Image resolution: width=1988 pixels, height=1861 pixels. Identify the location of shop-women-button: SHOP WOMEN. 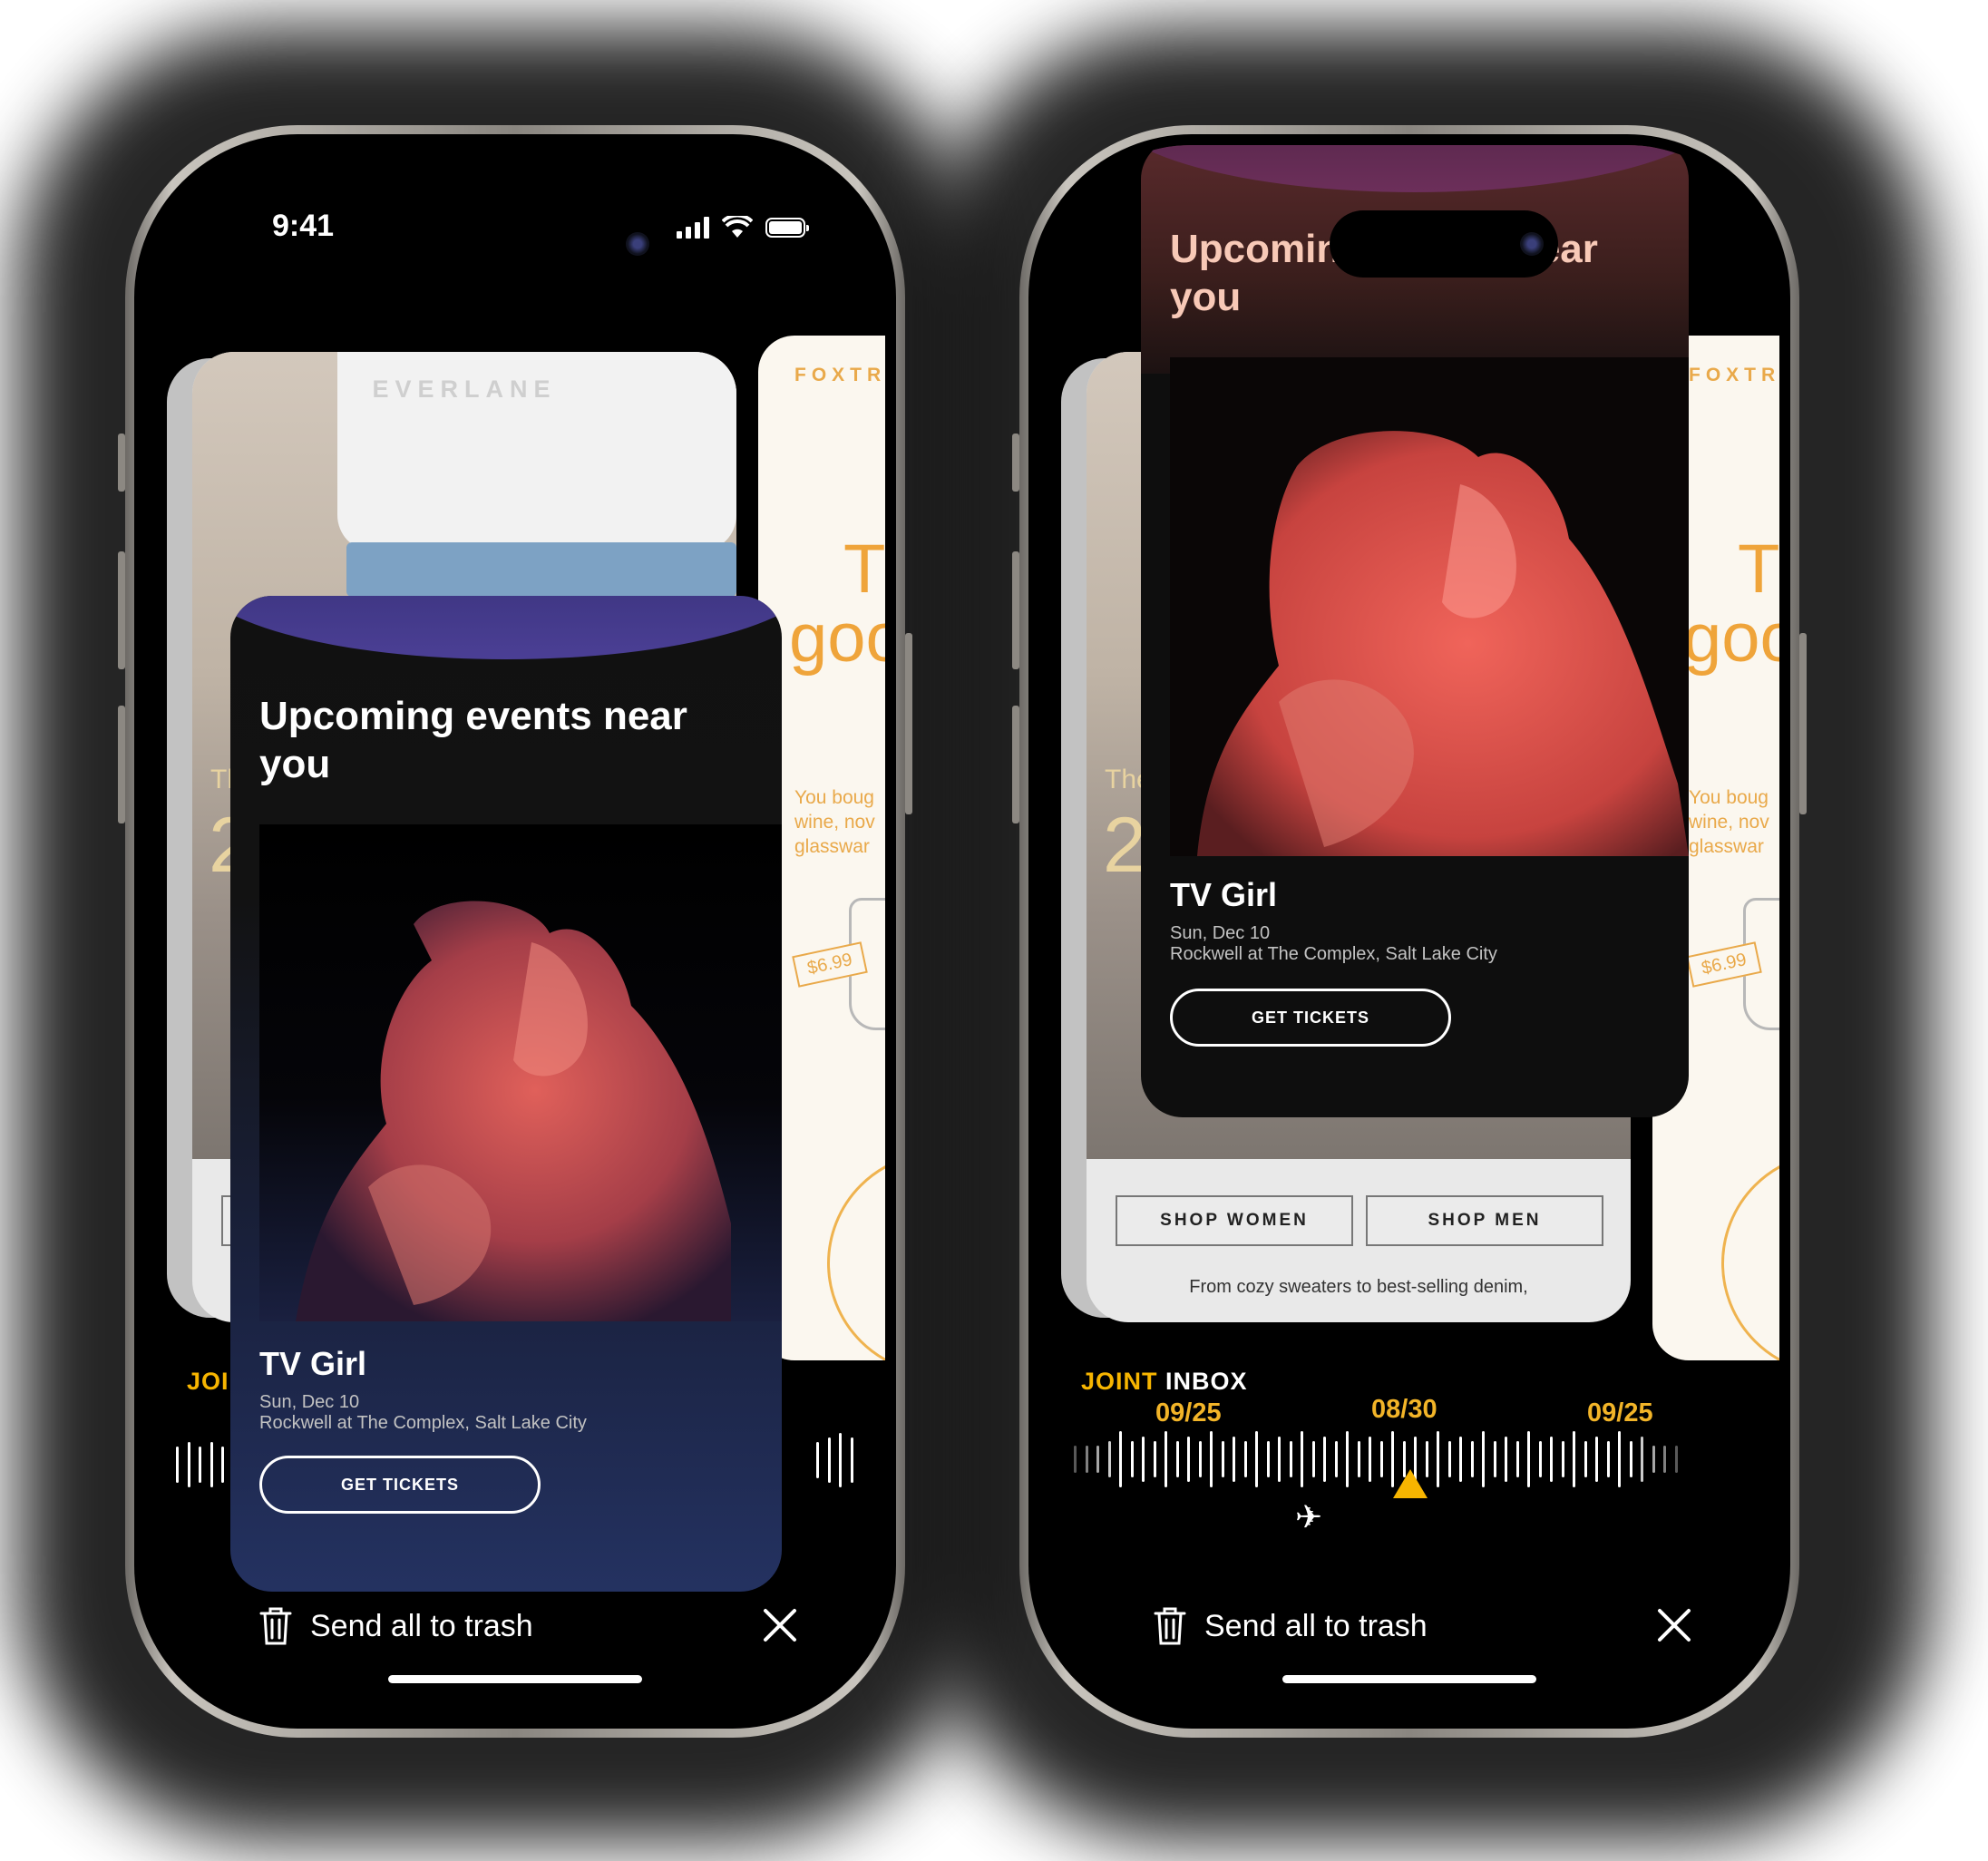
(1234, 1220).